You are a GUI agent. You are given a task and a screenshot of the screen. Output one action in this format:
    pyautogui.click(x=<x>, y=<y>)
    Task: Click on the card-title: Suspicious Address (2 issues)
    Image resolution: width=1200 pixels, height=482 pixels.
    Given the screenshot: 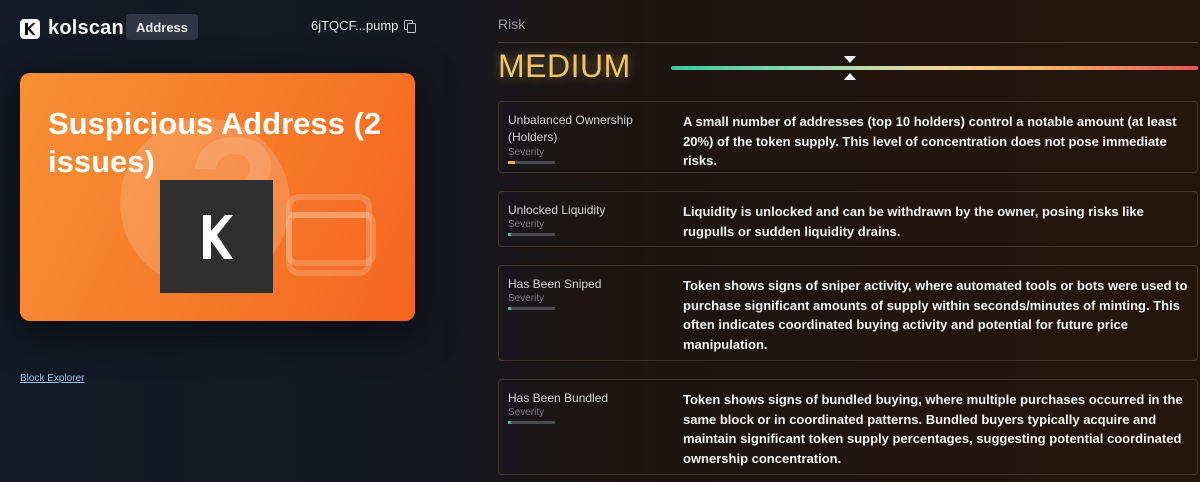 What is the action you would take?
    pyautogui.click(x=215, y=142)
    